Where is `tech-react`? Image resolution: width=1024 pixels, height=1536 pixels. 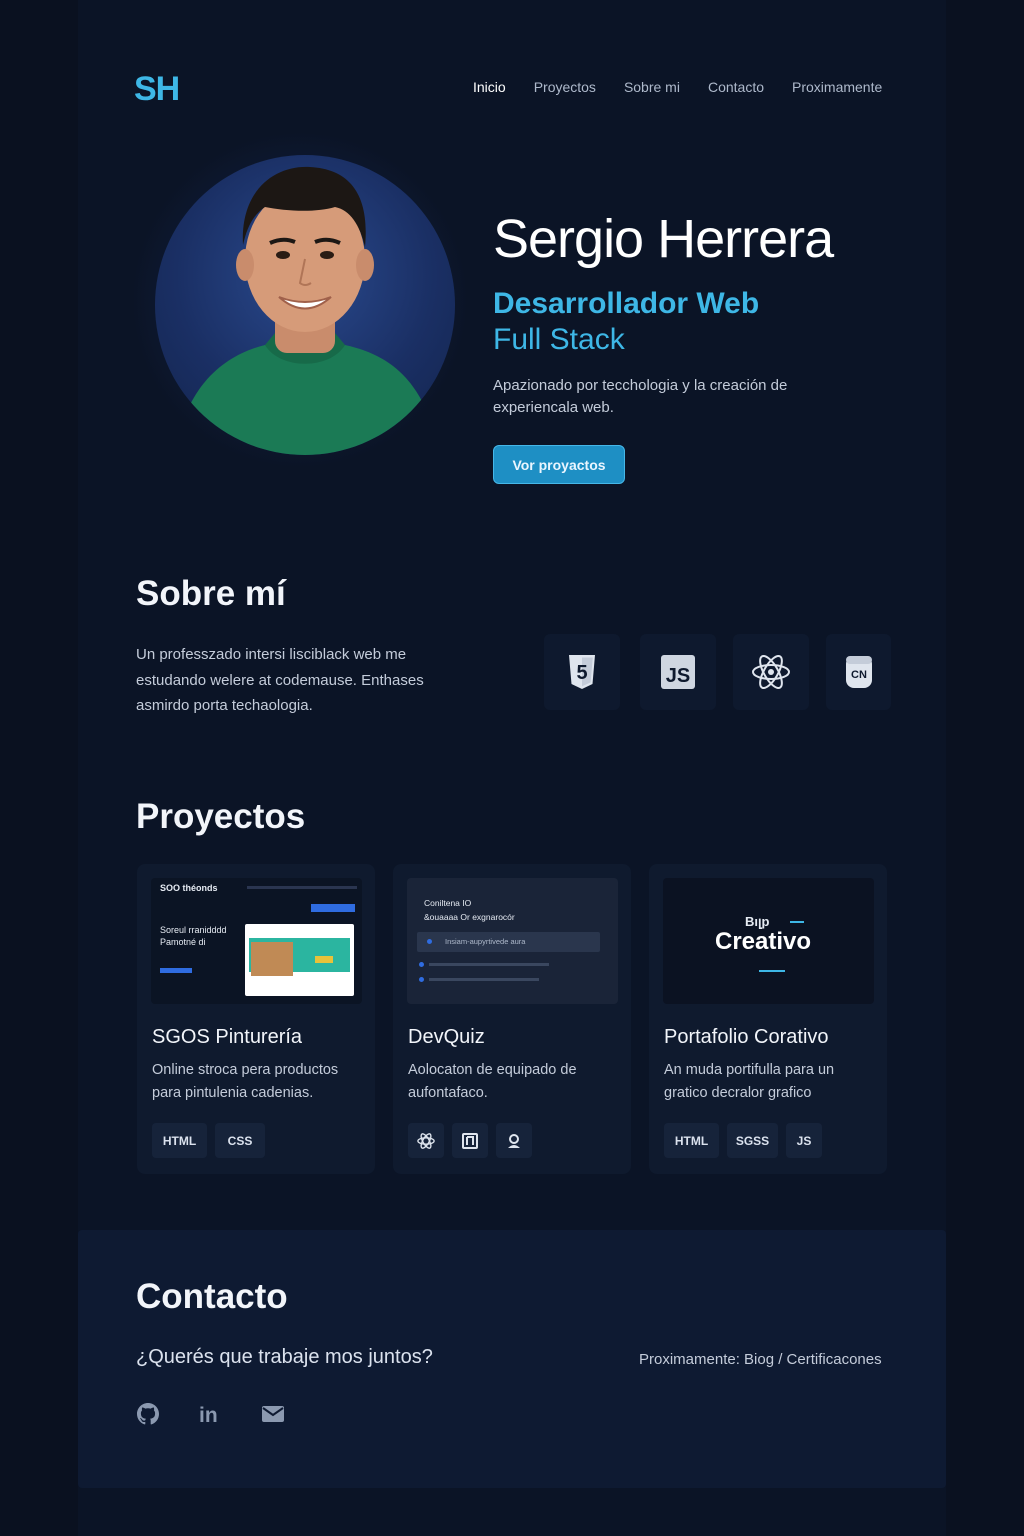 tech-react is located at coordinates (771, 672).